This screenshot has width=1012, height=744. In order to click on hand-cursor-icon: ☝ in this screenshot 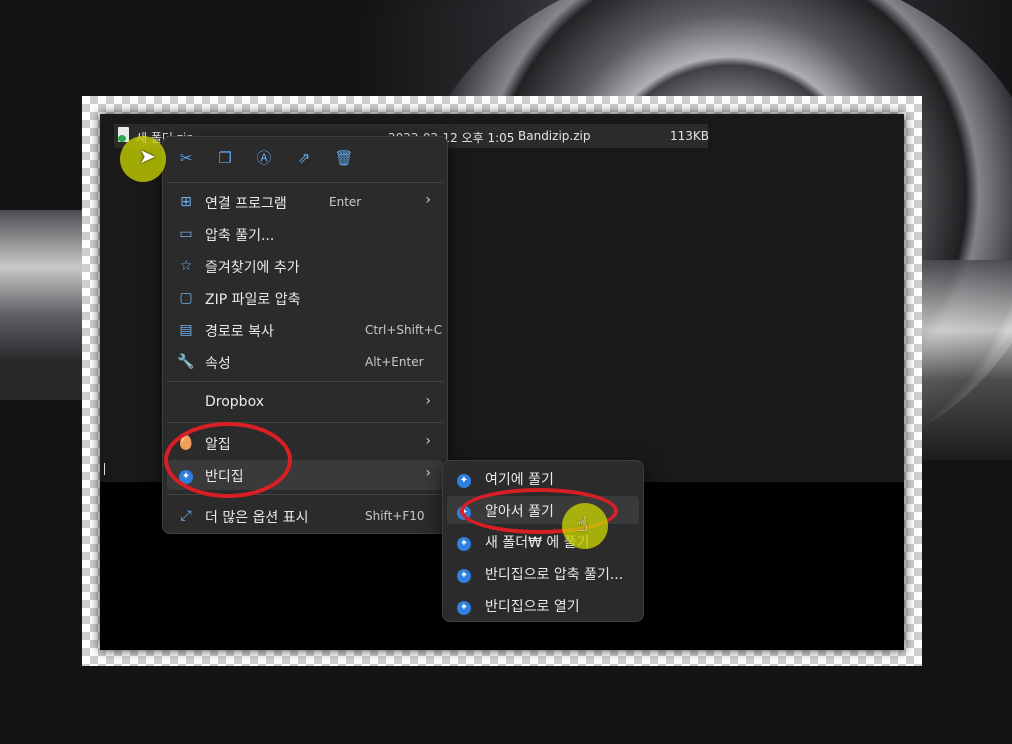, I will do `click(582, 524)`.